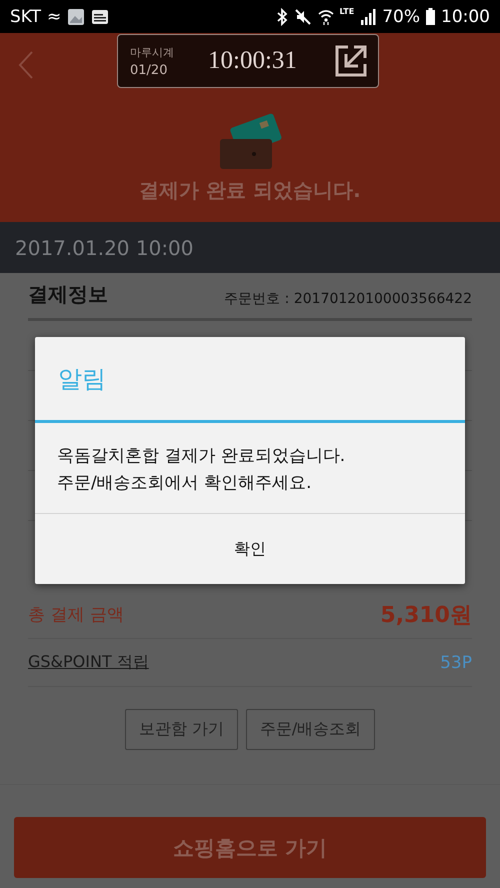 The width and height of the screenshot is (500, 888). I want to click on total-amount: 5,310원, so click(426, 616).